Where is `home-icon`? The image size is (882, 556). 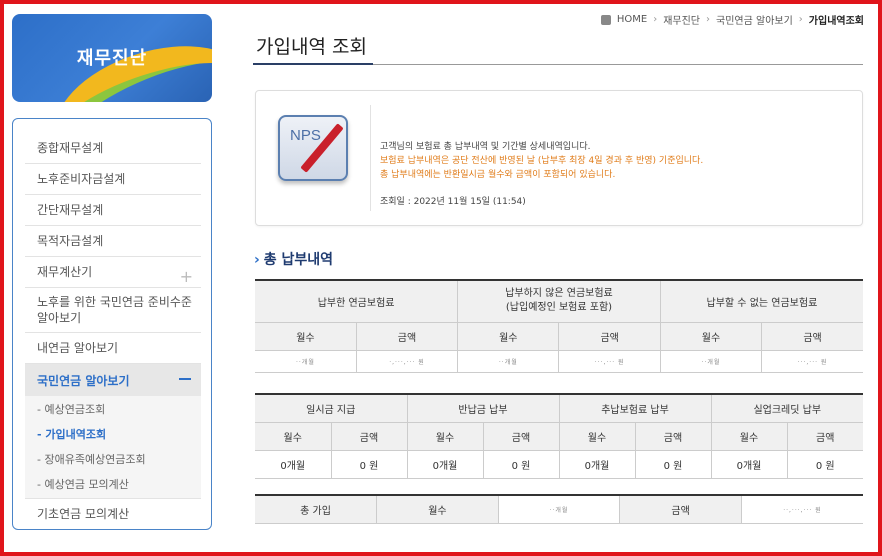
home-icon is located at coordinates (605, 19).